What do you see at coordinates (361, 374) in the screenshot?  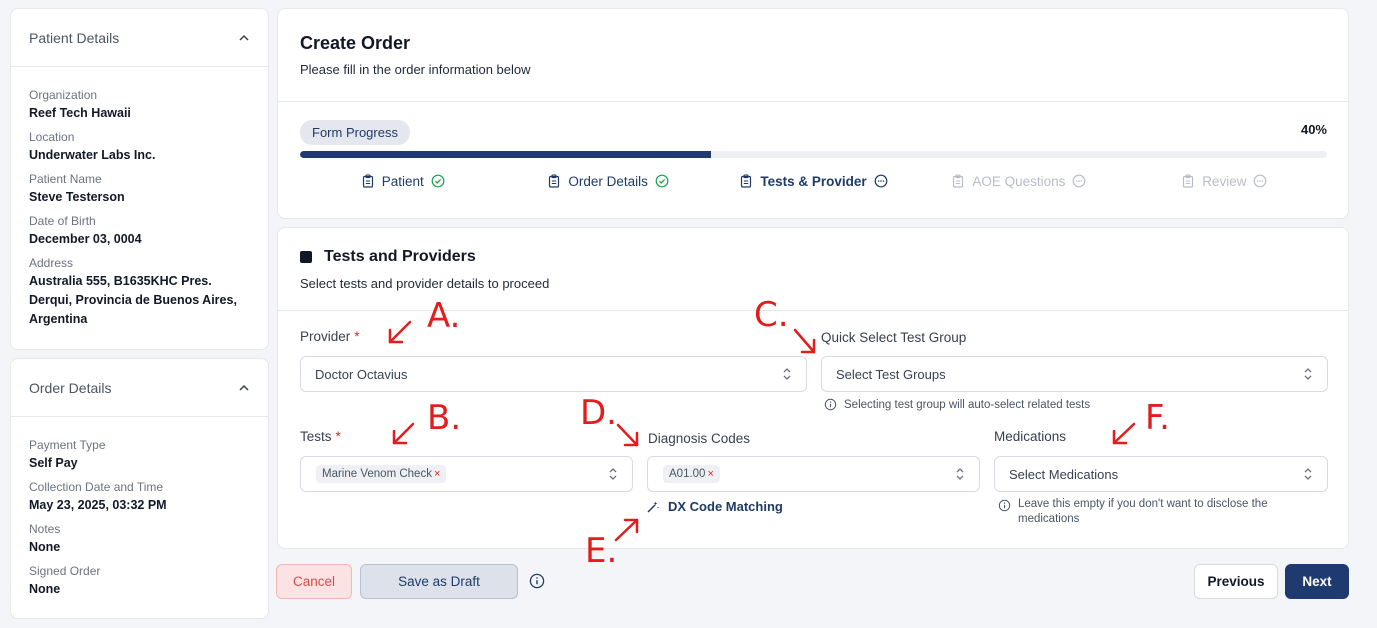 I see `provider-value: Doctor Octavius` at bounding box center [361, 374].